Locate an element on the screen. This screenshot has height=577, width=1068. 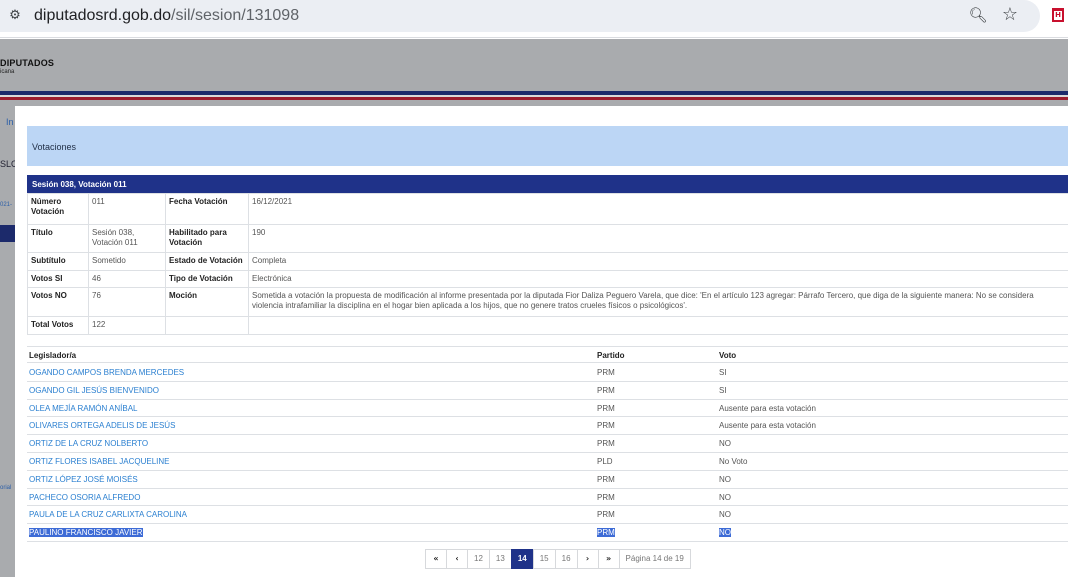
background-text-fragment: orial is located at coordinates (6, 488).